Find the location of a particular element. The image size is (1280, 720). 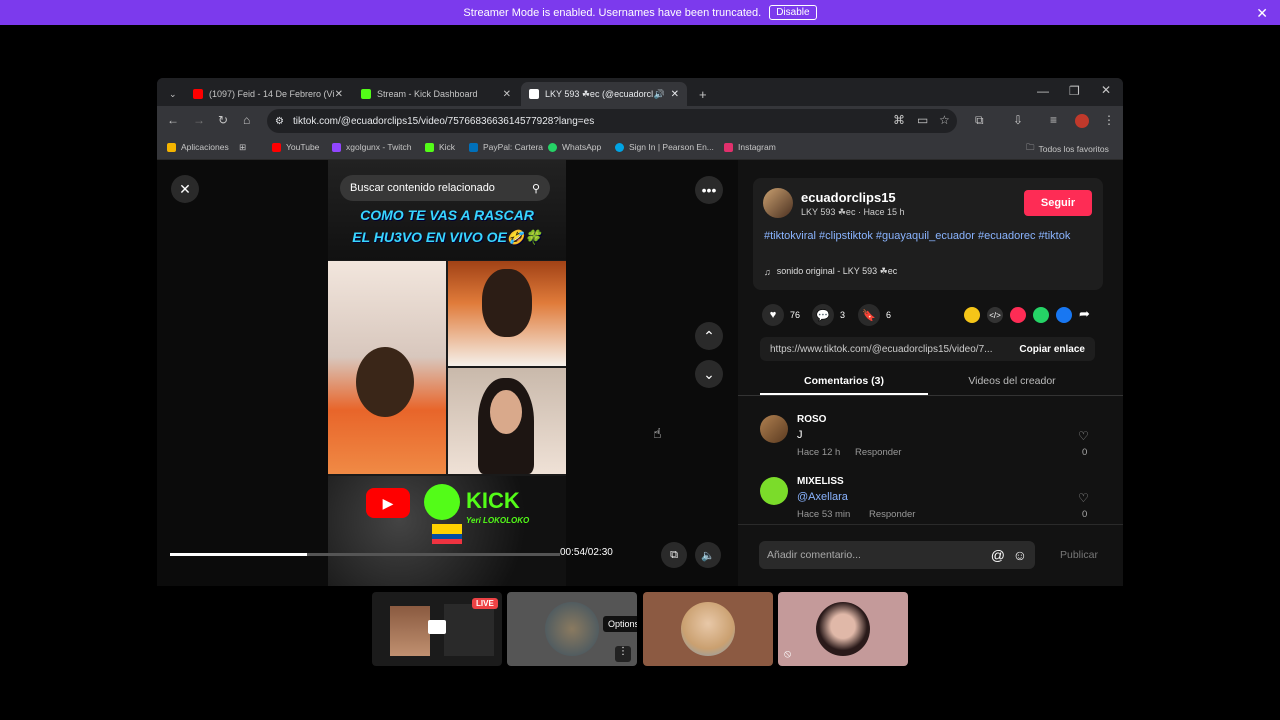

participant-tile is located at coordinates (708, 629).